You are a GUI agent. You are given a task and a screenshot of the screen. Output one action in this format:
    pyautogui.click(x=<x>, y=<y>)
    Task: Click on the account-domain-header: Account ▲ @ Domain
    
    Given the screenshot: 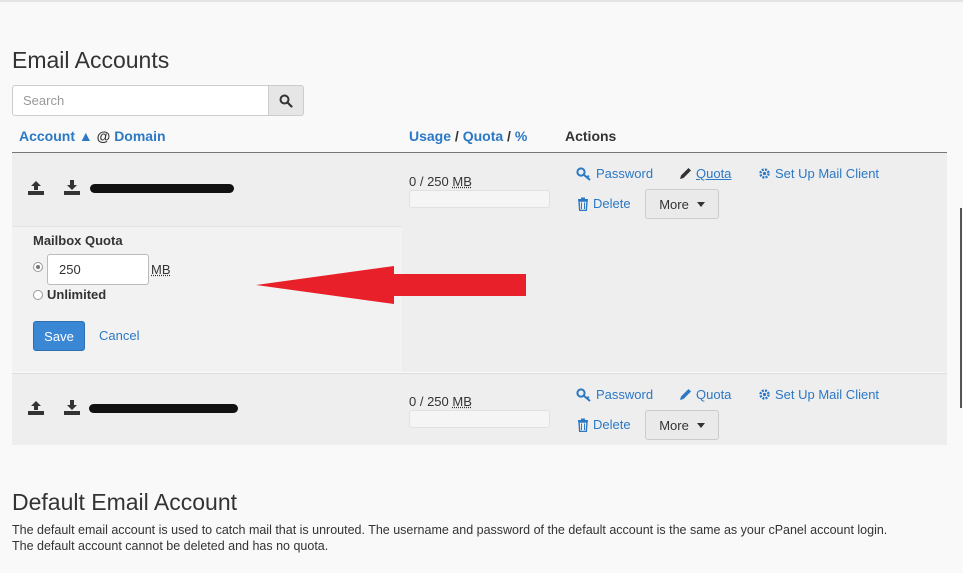 What is the action you would take?
    pyautogui.click(x=92, y=136)
    